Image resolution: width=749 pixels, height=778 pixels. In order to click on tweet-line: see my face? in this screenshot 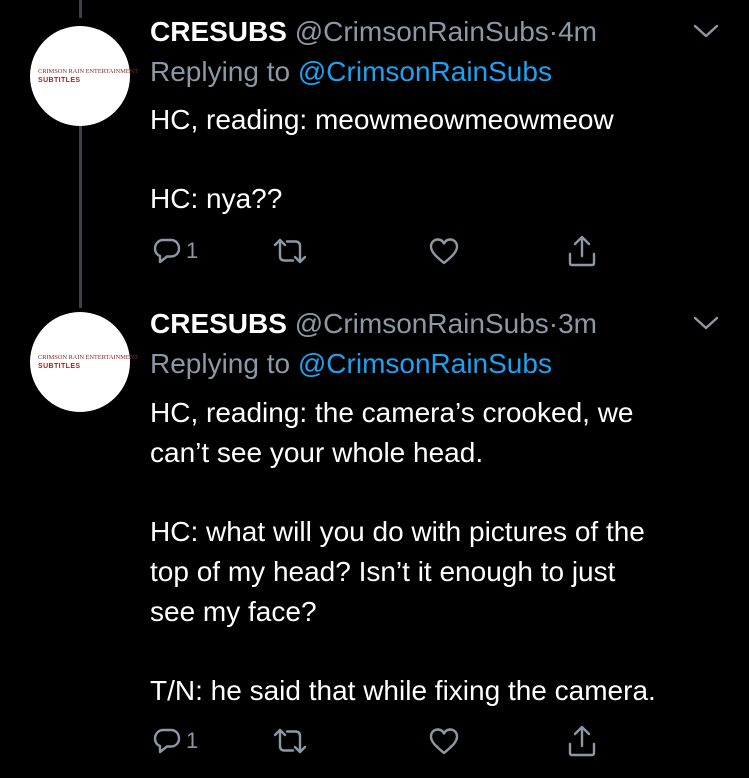, I will do `click(233, 611)`.